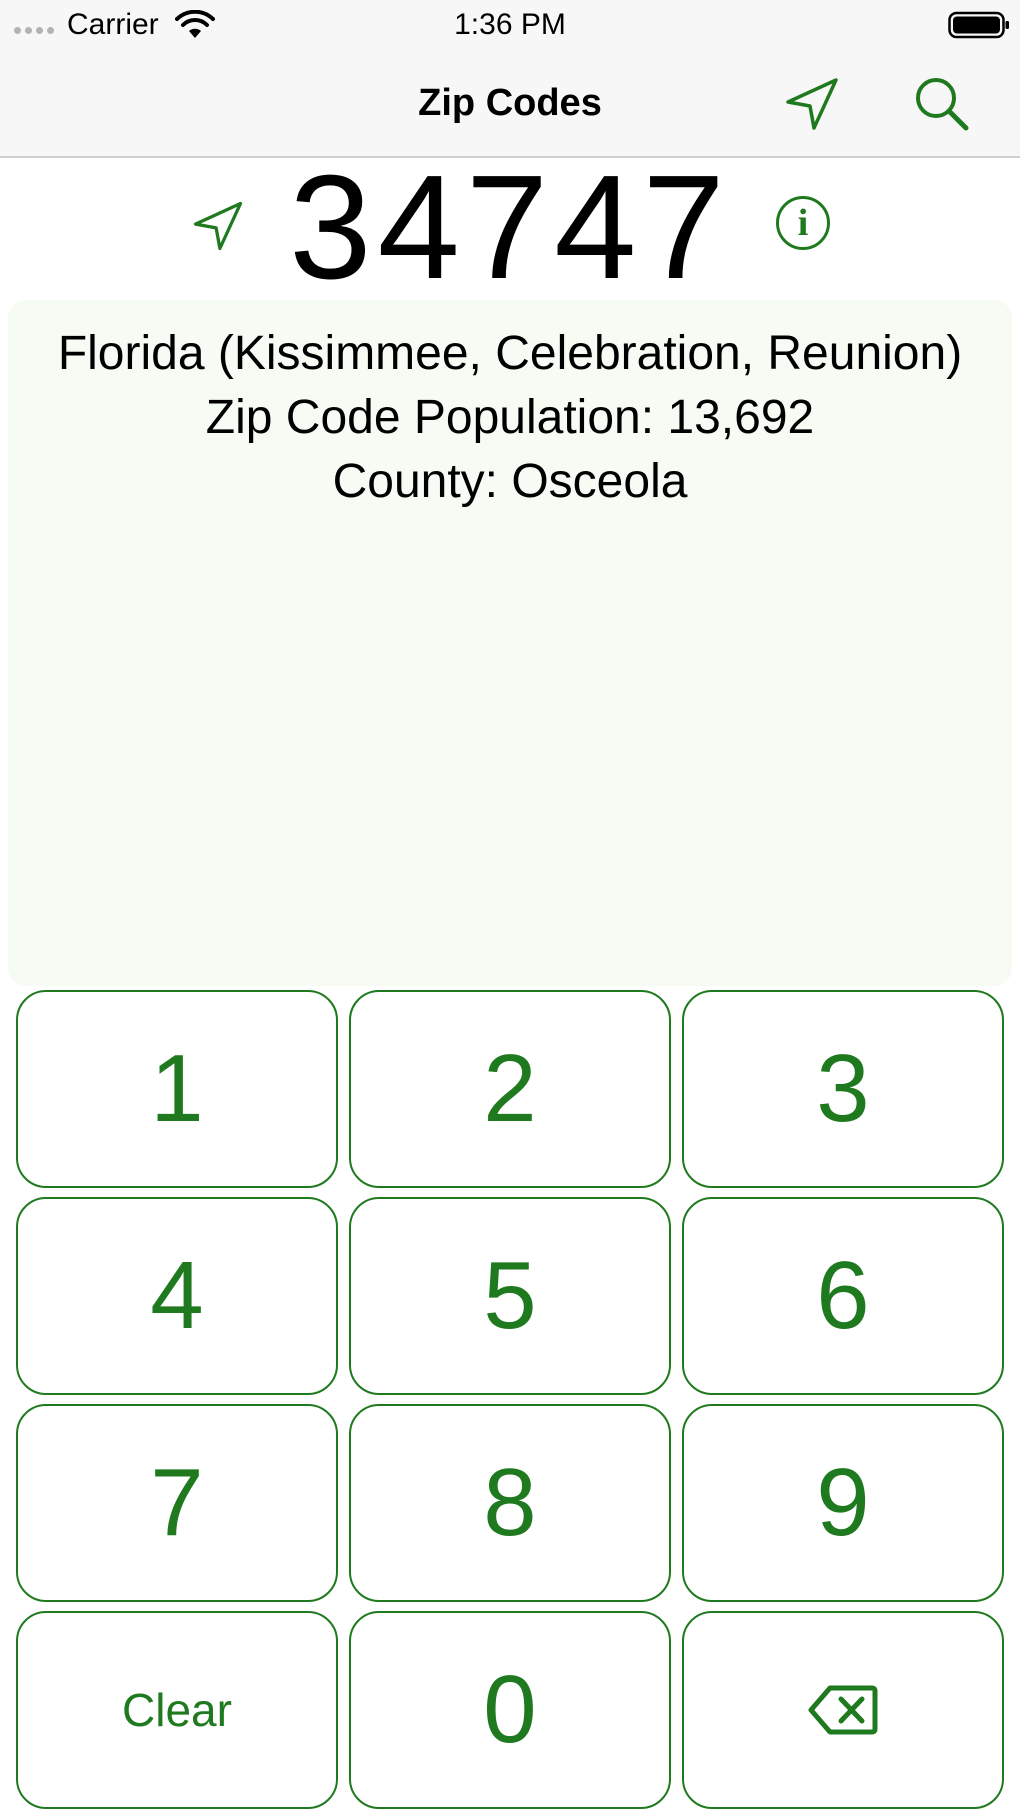 This screenshot has width=1020, height=1813. I want to click on backspace-button, so click(843, 1710).